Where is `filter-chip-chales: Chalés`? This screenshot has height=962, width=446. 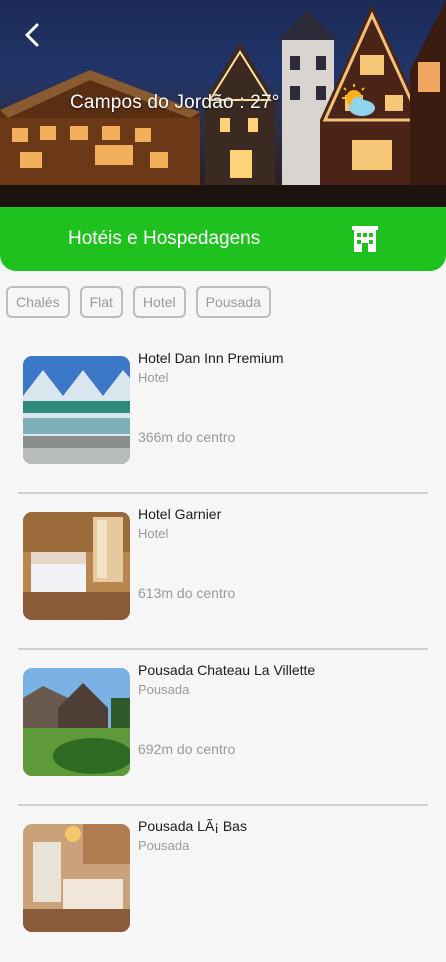
filter-chip-chales: Chalés is located at coordinates (38, 302).